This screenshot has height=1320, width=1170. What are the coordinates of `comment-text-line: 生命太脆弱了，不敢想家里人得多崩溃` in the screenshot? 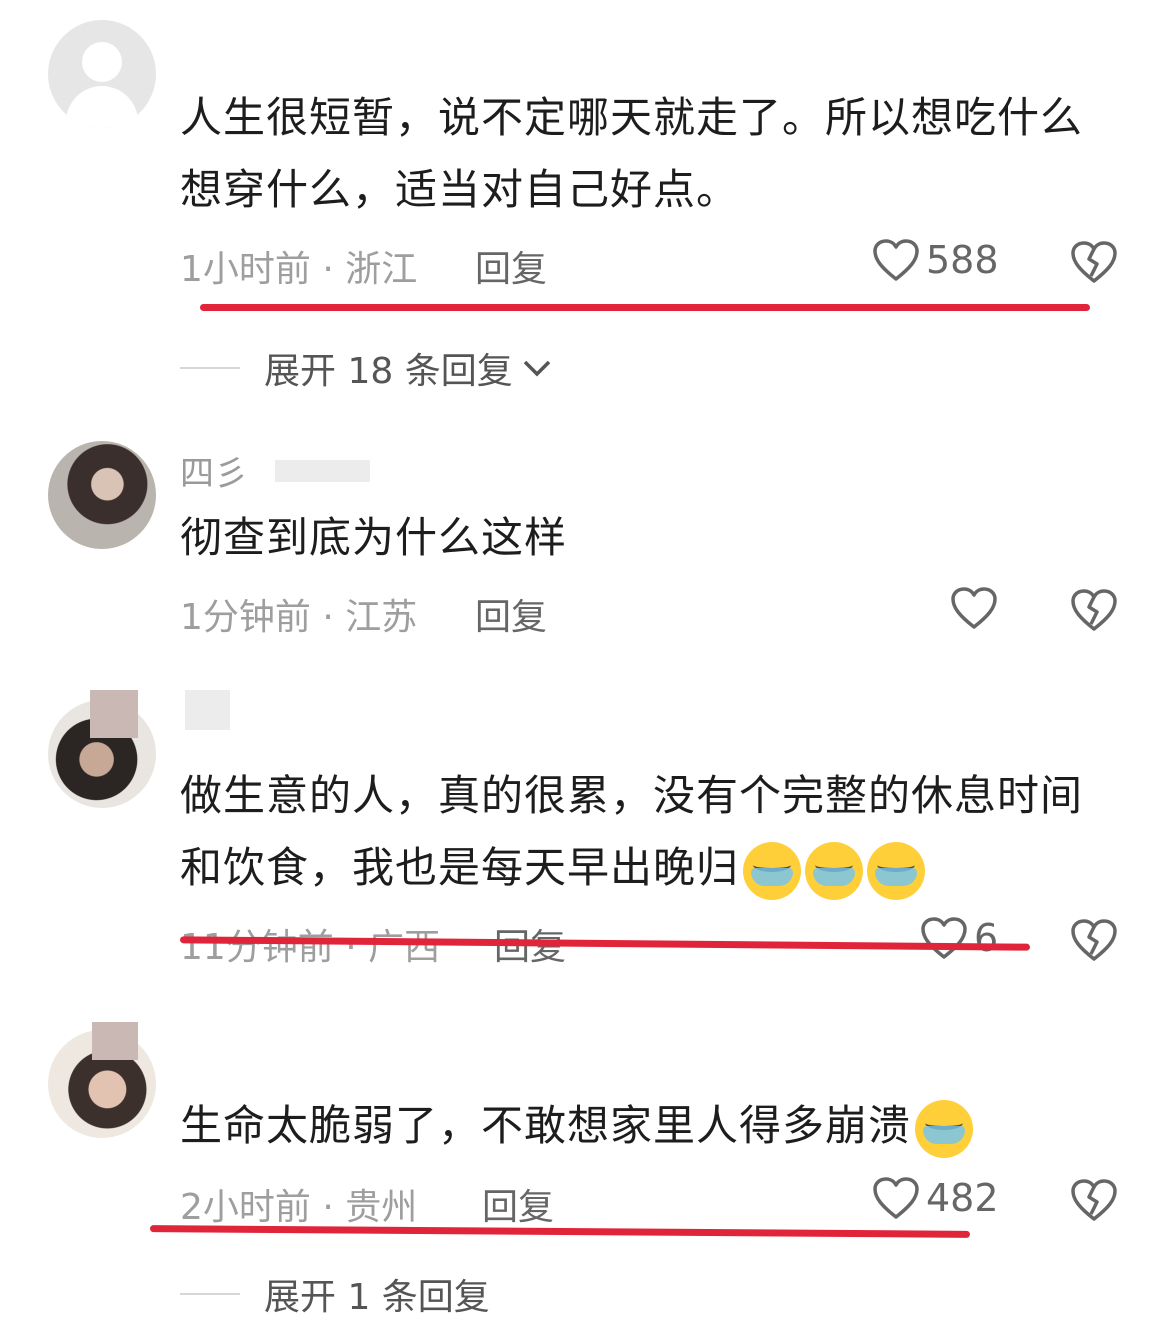 It's located at (645, 1126).